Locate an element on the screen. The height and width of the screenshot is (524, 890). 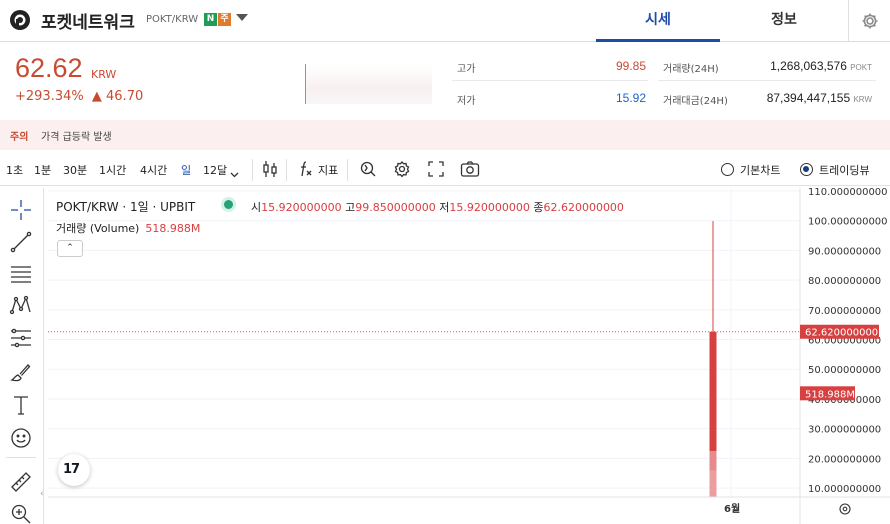
y-tick-label: 80.000000000 is located at coordinates (844, 281).